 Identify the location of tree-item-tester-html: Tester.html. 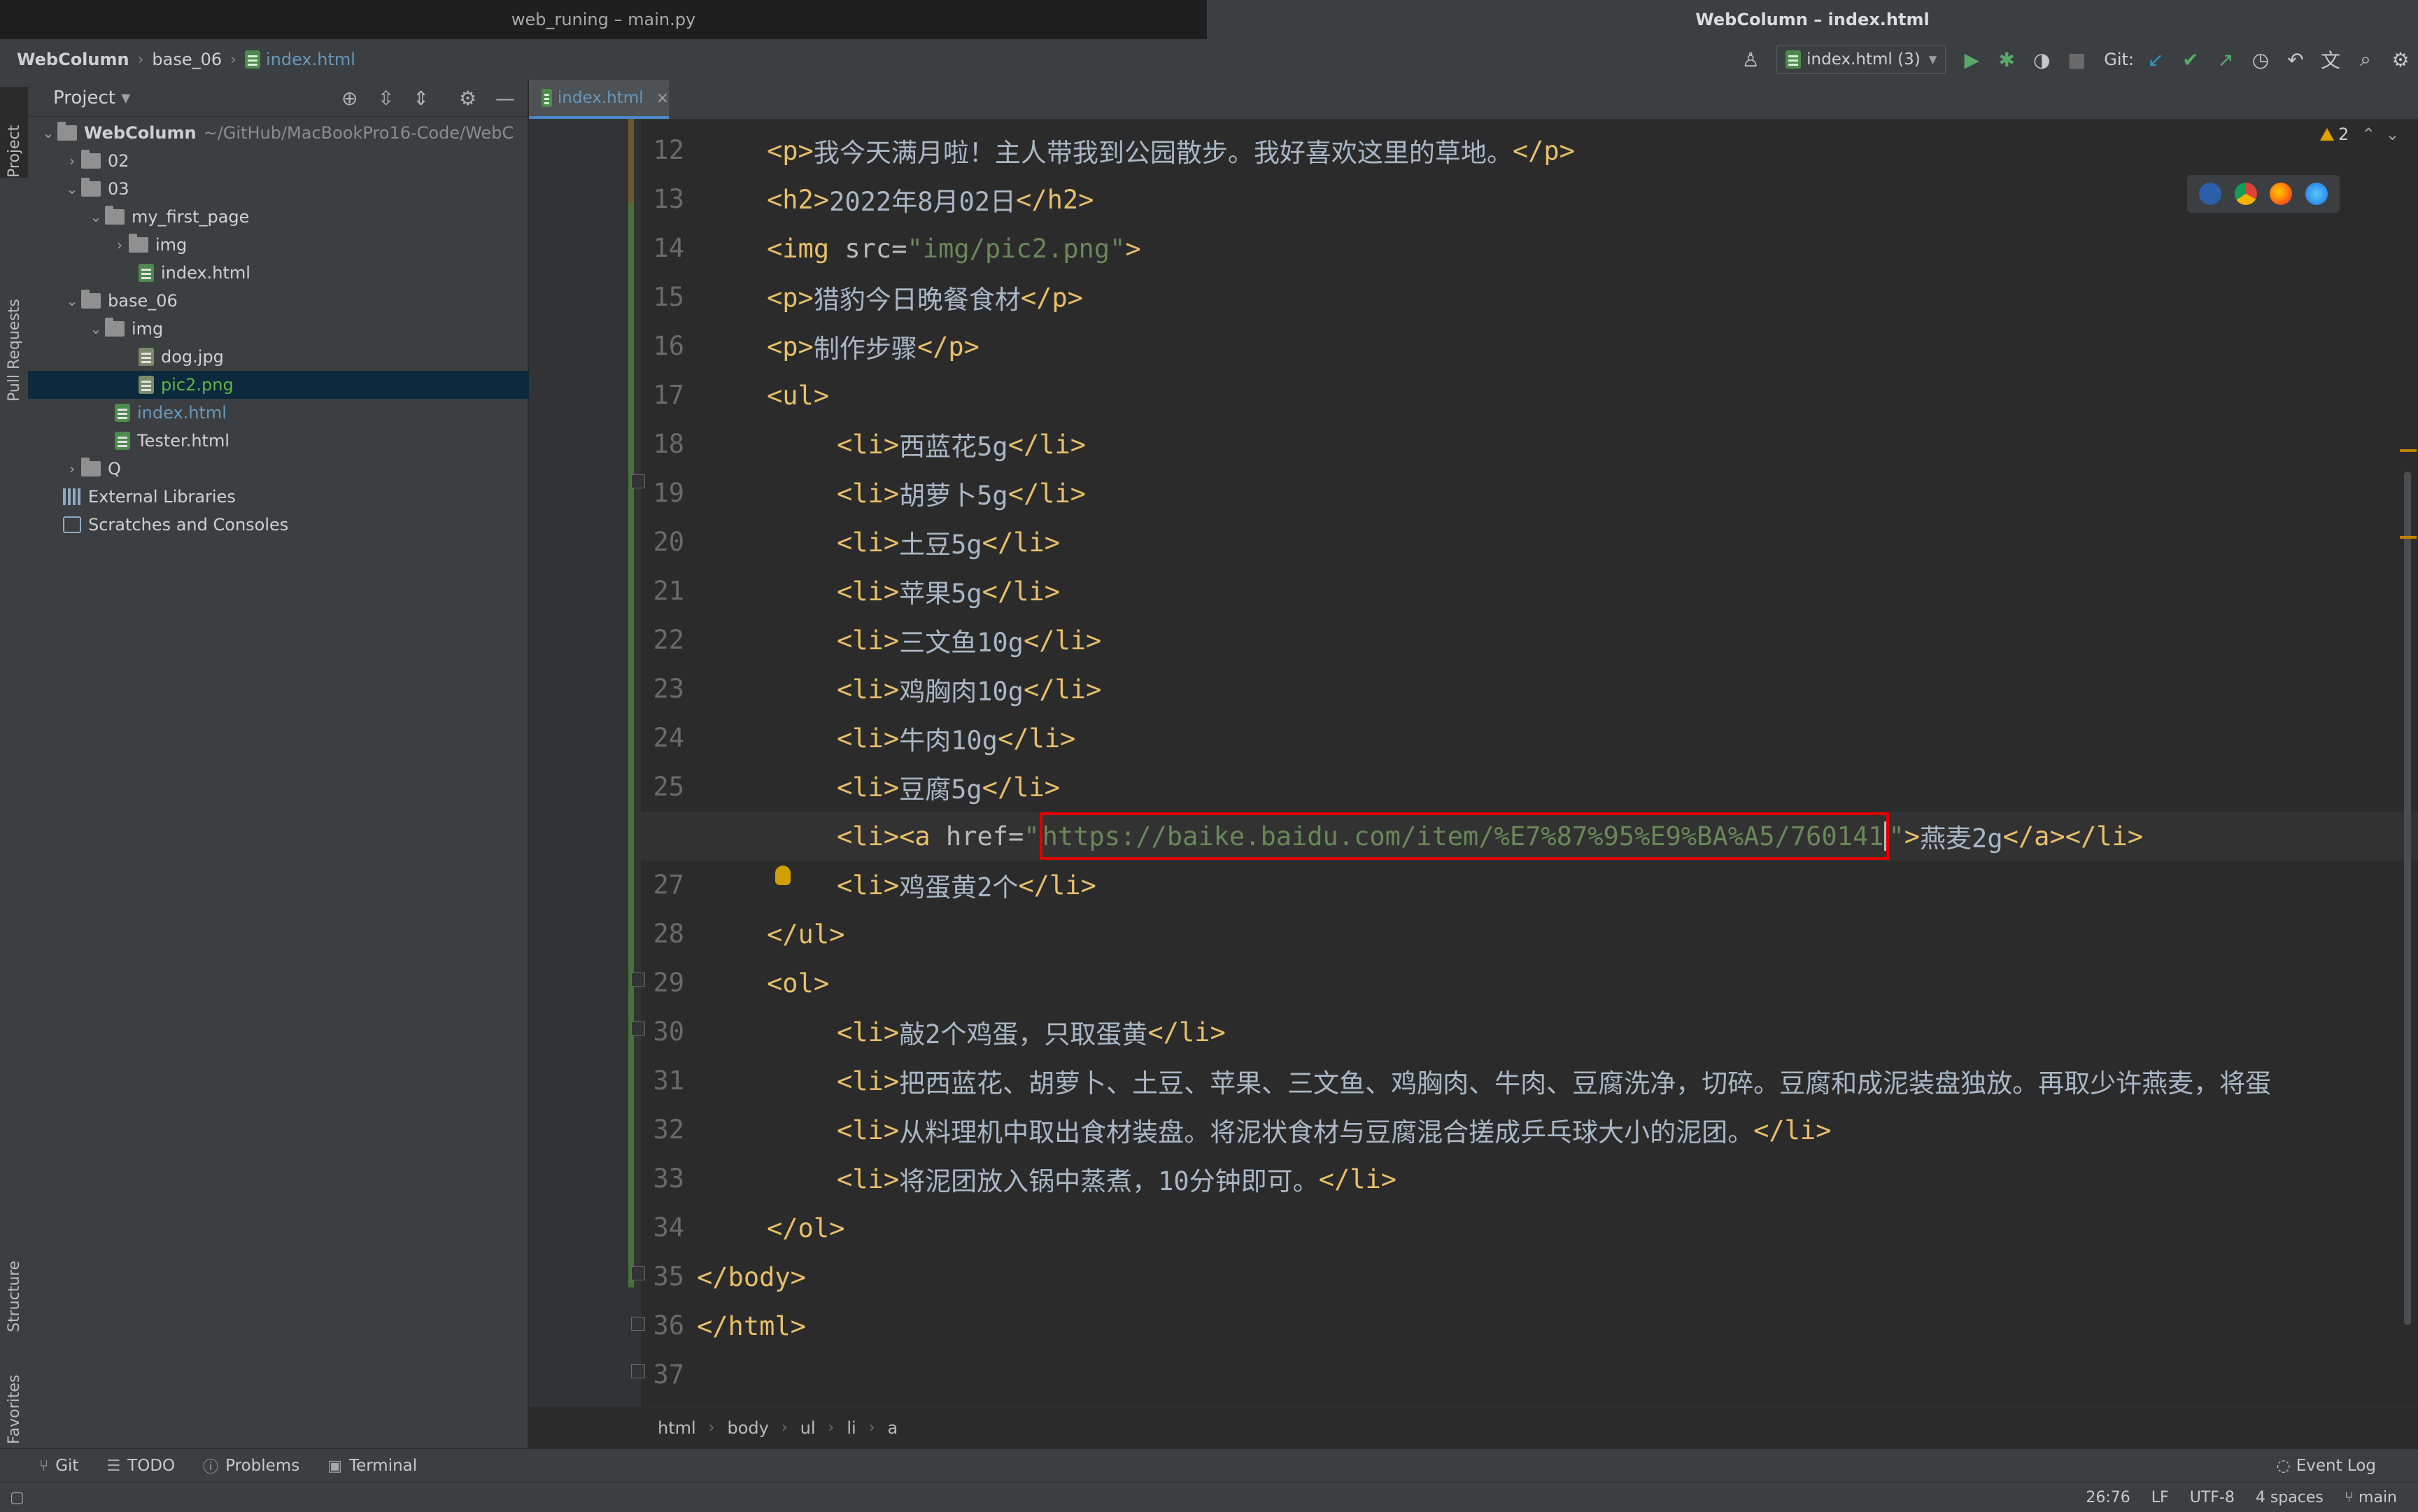
(321, 441).